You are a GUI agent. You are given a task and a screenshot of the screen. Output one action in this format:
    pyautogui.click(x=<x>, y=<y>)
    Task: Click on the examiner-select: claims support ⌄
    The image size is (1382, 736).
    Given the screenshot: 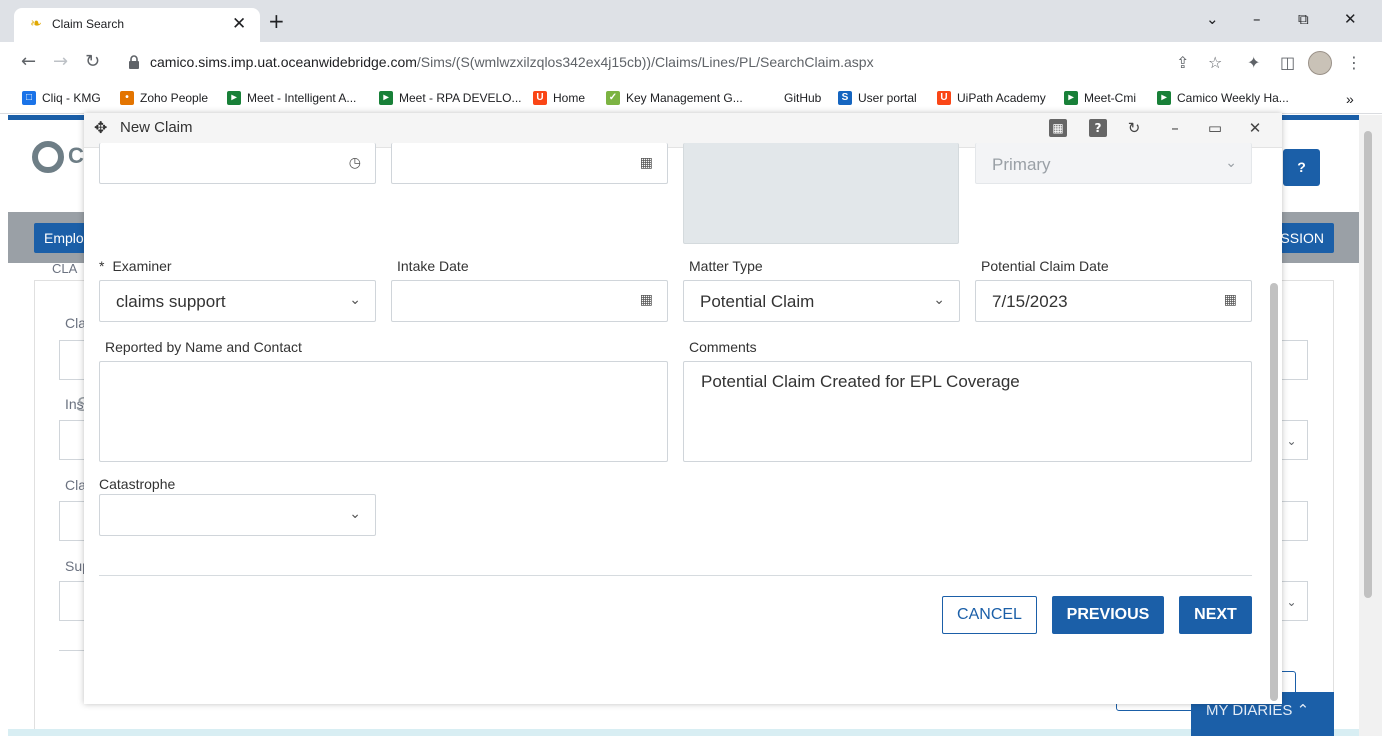 What is the action you would take?
    pyautogui.click(x=237, y=301)
    